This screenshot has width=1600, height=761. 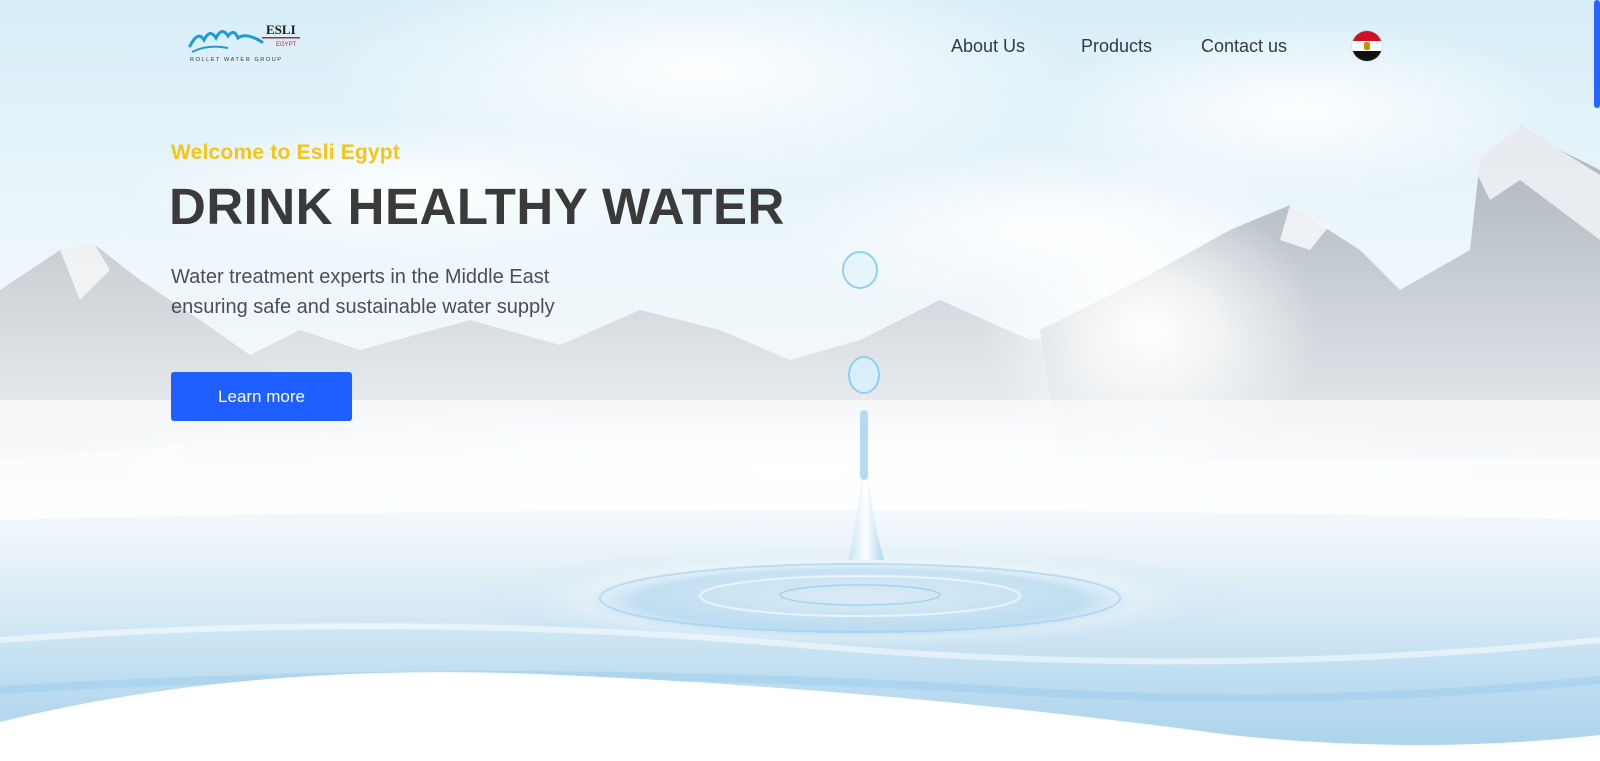 I want to click on hero-headline: DRINK HEALTHY WATER, so click(x=477, y=206).